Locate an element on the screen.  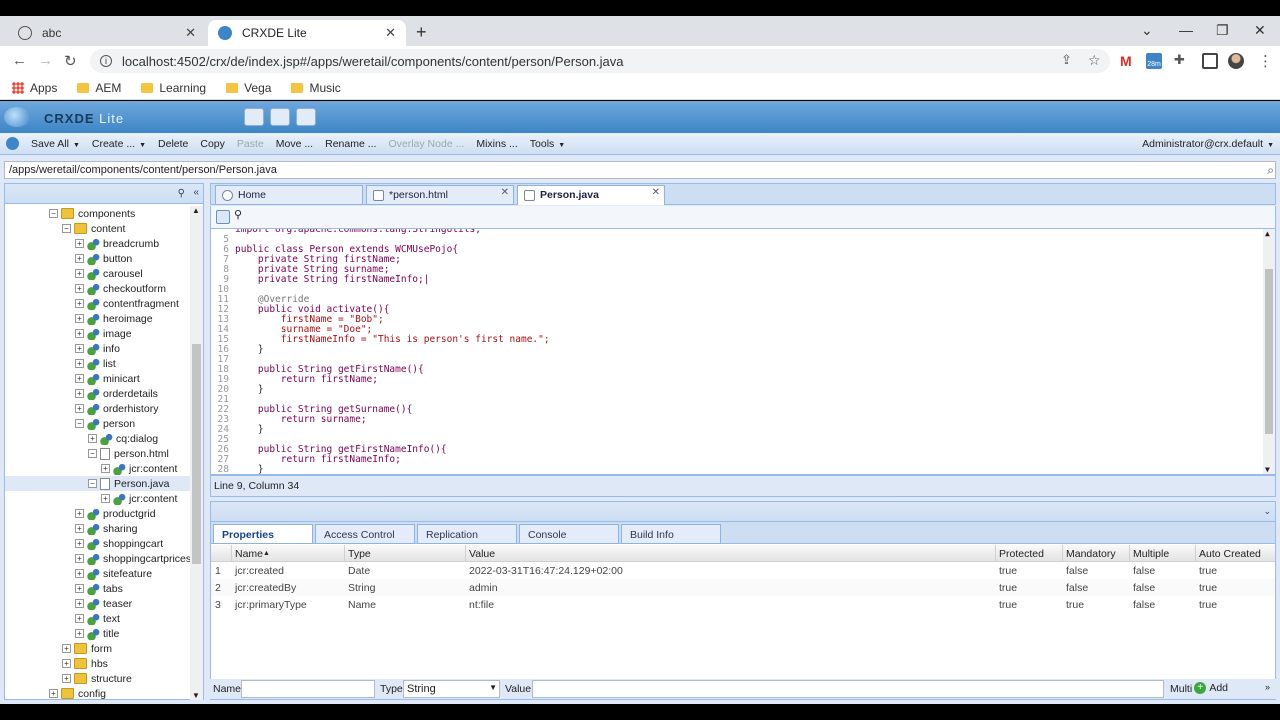
tree-node: + config is located at coordinates (98, 693).